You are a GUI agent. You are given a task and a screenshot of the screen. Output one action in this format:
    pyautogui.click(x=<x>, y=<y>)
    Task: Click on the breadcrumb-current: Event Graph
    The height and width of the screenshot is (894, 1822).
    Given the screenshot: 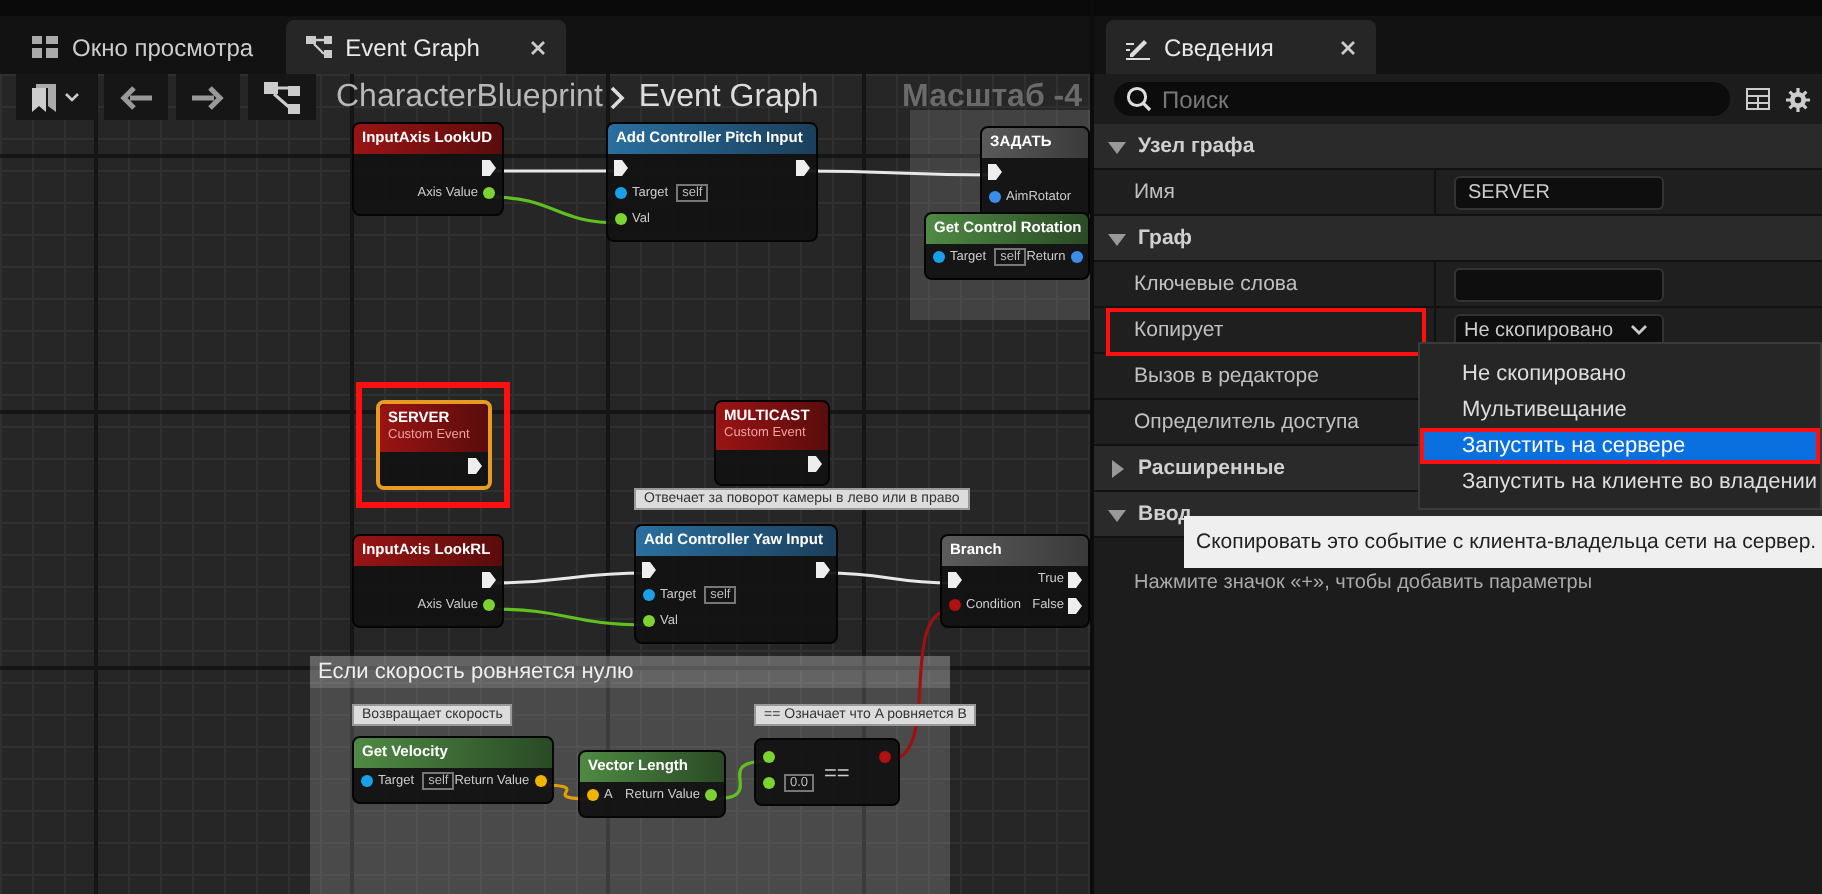 What is the action you would take?
    pyautogui.click(x=728, y=97)
    